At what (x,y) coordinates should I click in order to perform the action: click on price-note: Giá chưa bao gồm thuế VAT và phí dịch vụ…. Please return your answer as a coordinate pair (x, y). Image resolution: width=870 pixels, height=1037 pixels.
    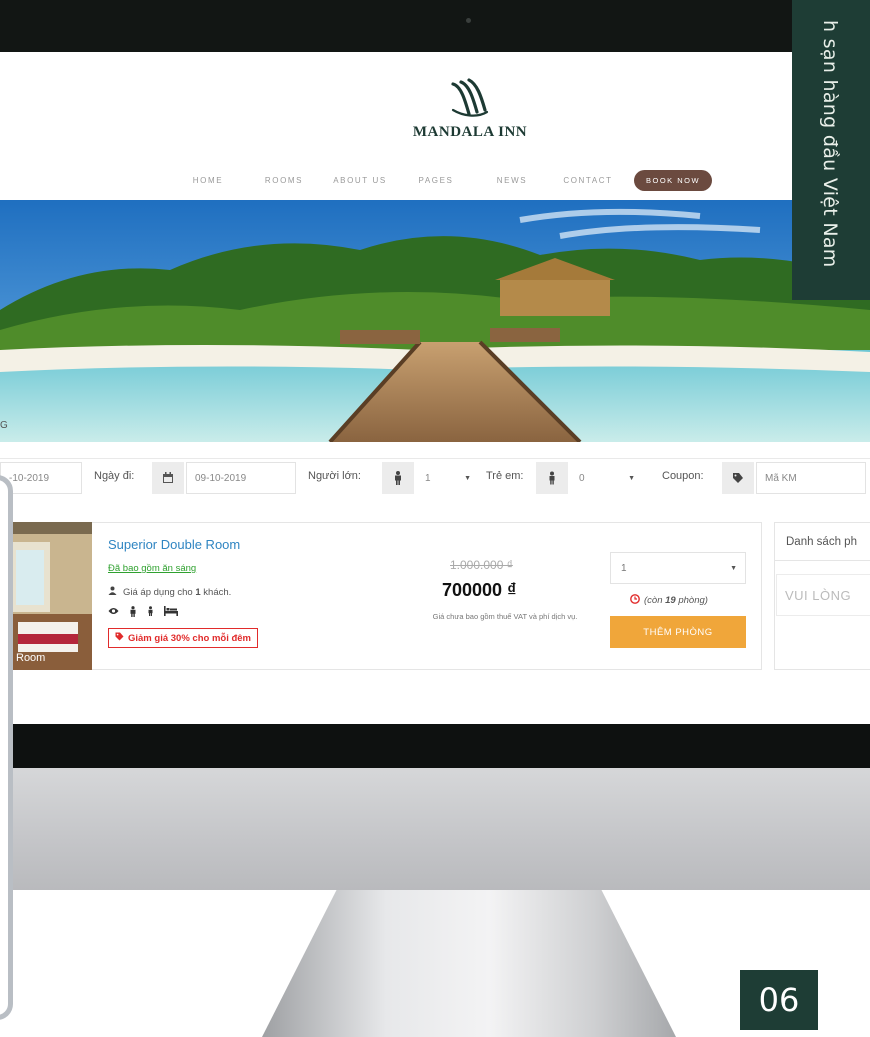
    Looking at the image, I should click on (505, 616).